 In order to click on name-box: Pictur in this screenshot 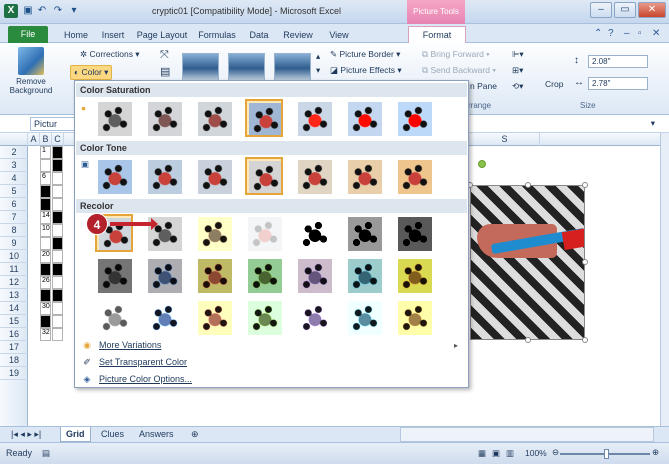, I will do `click(55, 124)`.